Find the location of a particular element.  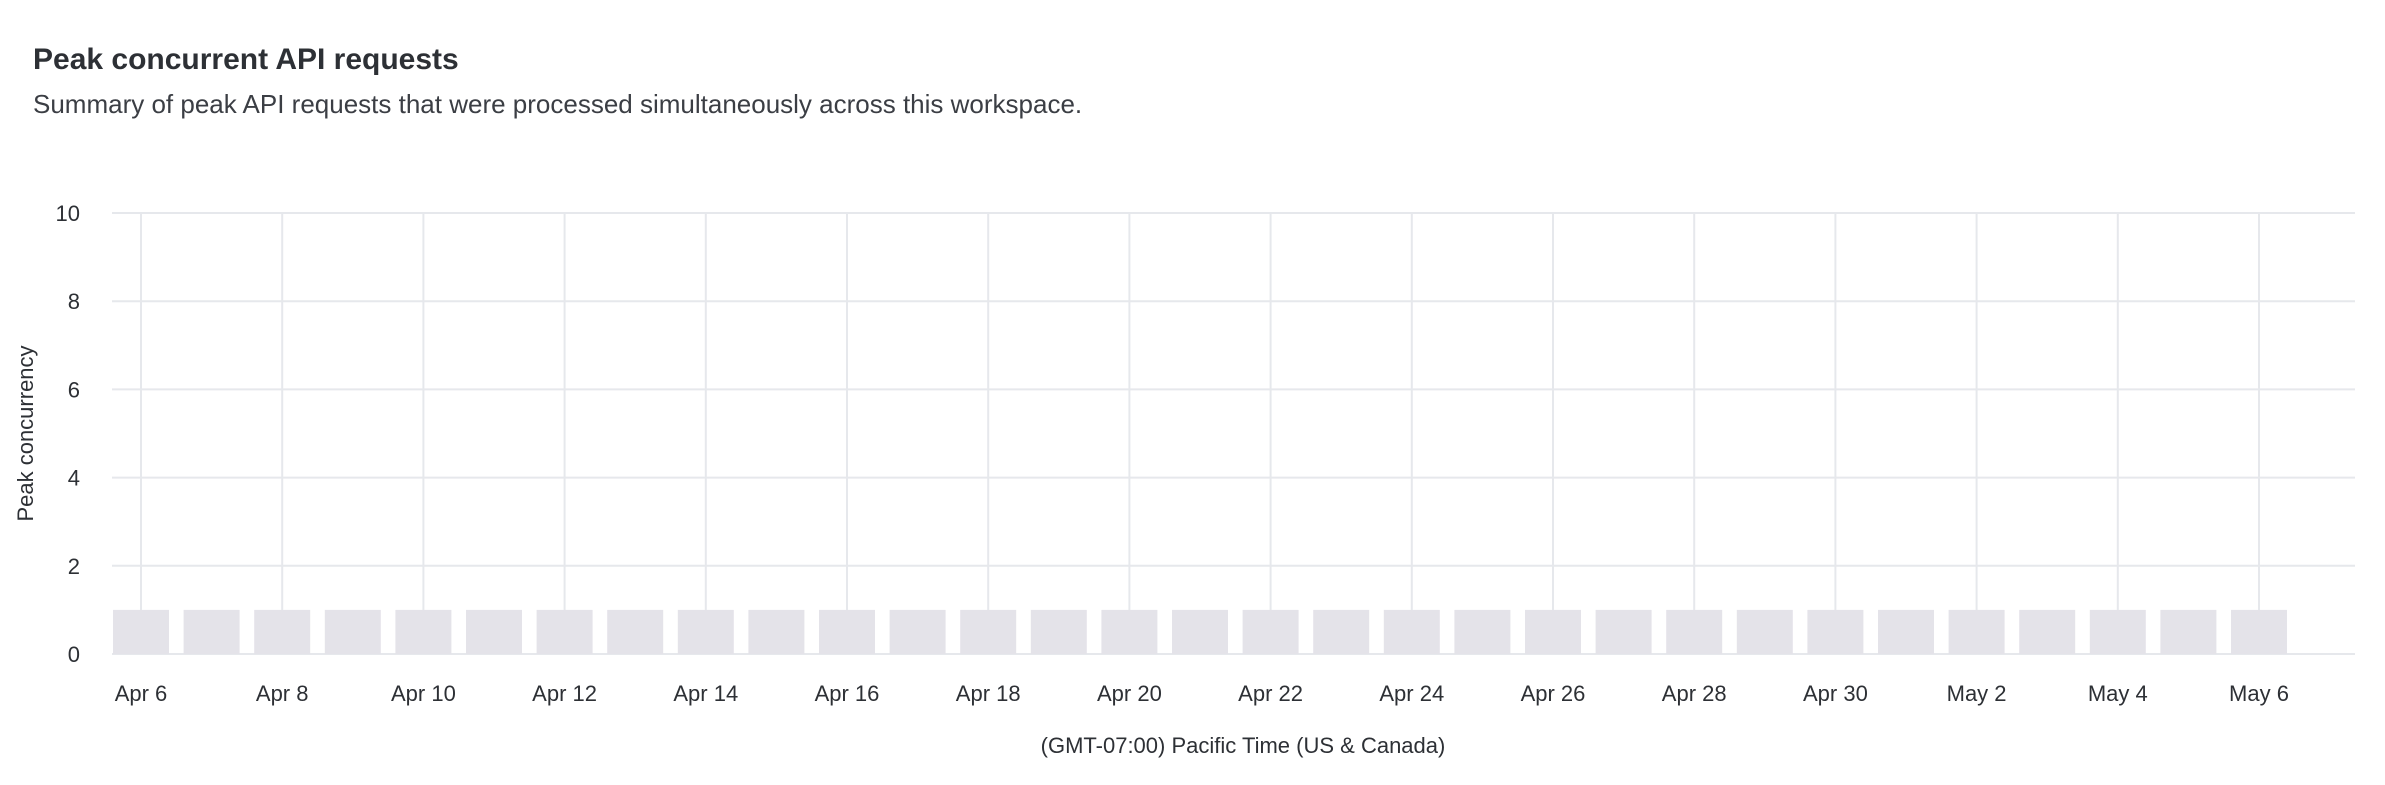

x-tick-label: Apr 26 is located at coordinates (1553, 693).